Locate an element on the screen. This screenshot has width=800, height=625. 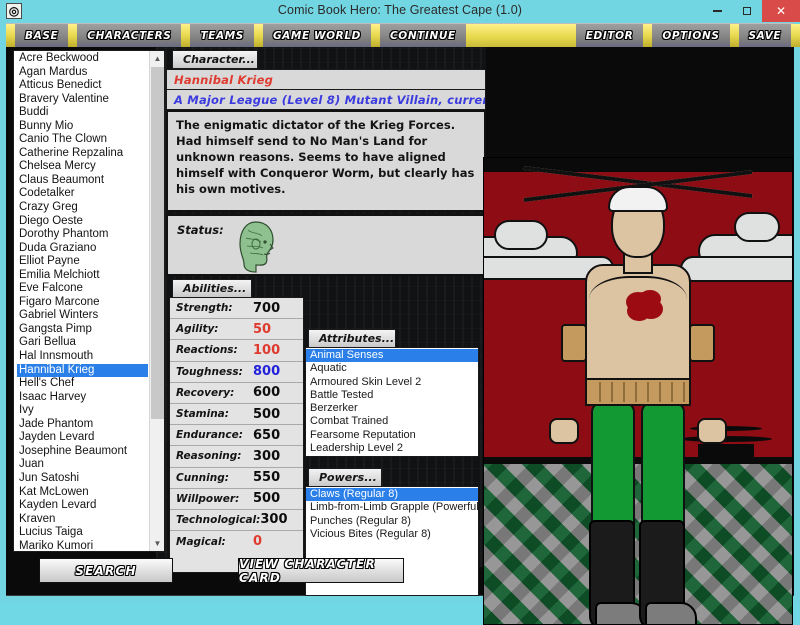
character-list-item: Kat McLowen is located at coordinates (83, 493).